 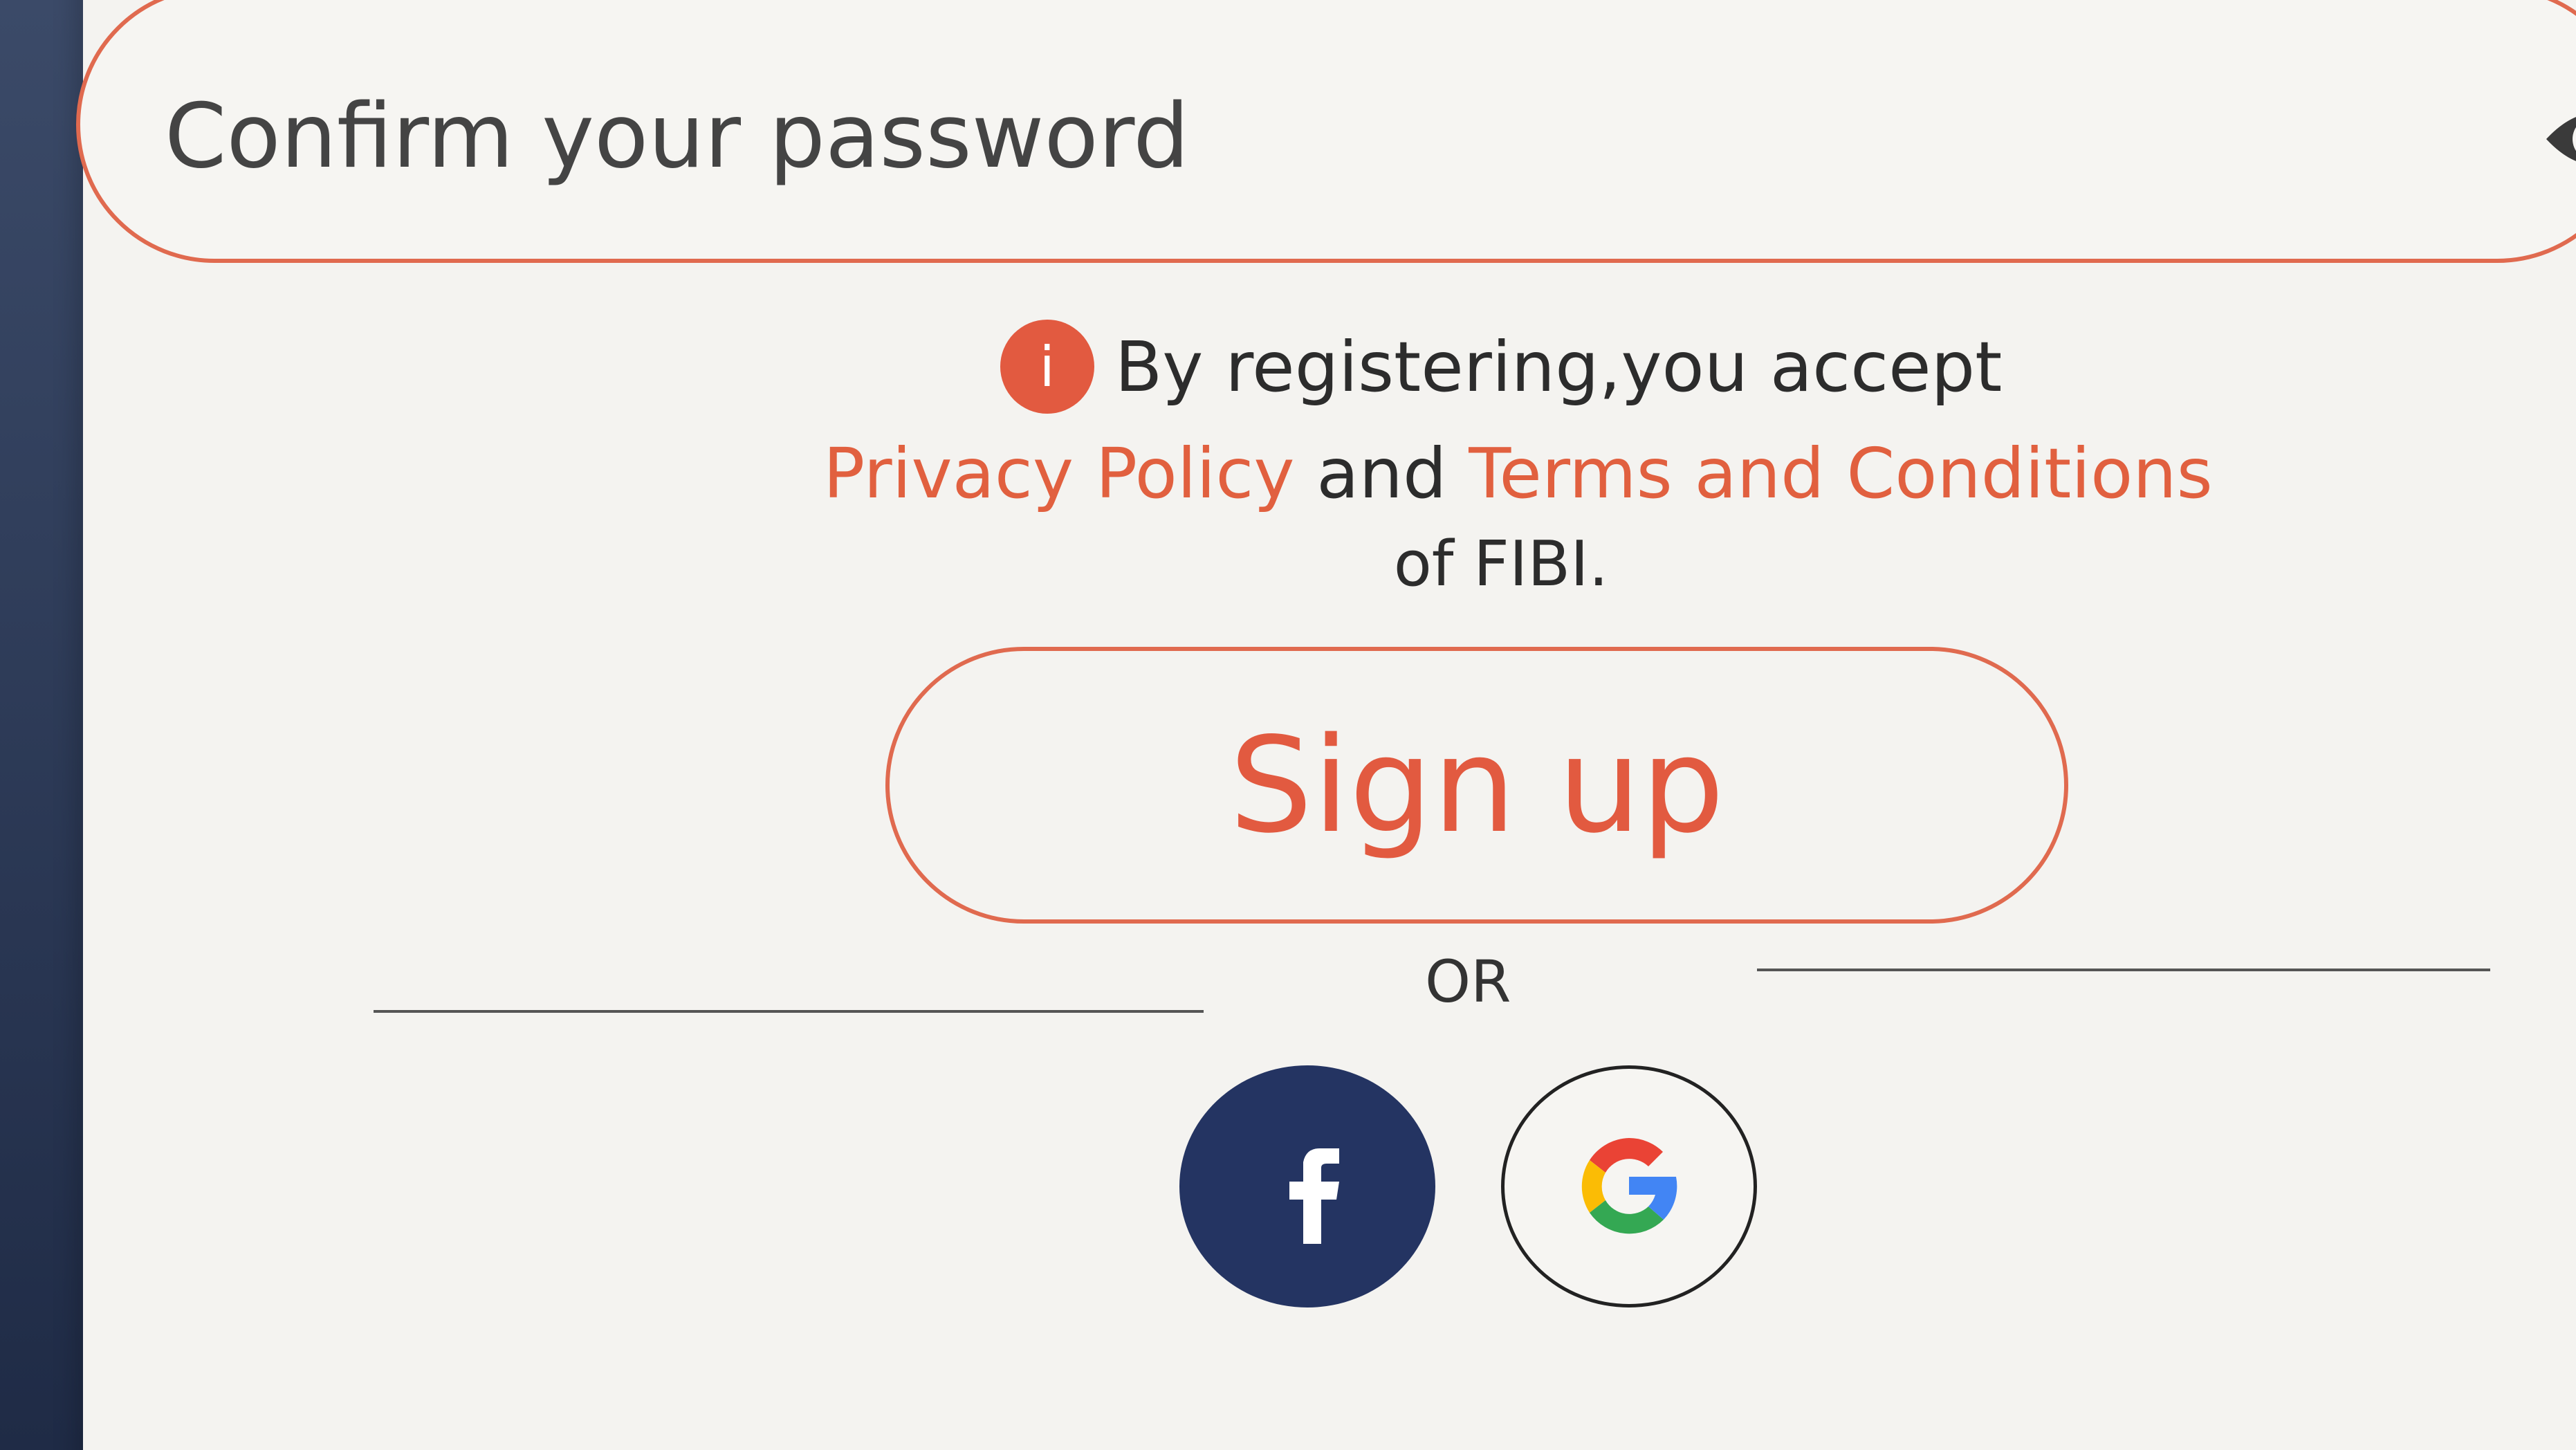 I want to click on facebook-login-button, so click(x=1307, y=1186).